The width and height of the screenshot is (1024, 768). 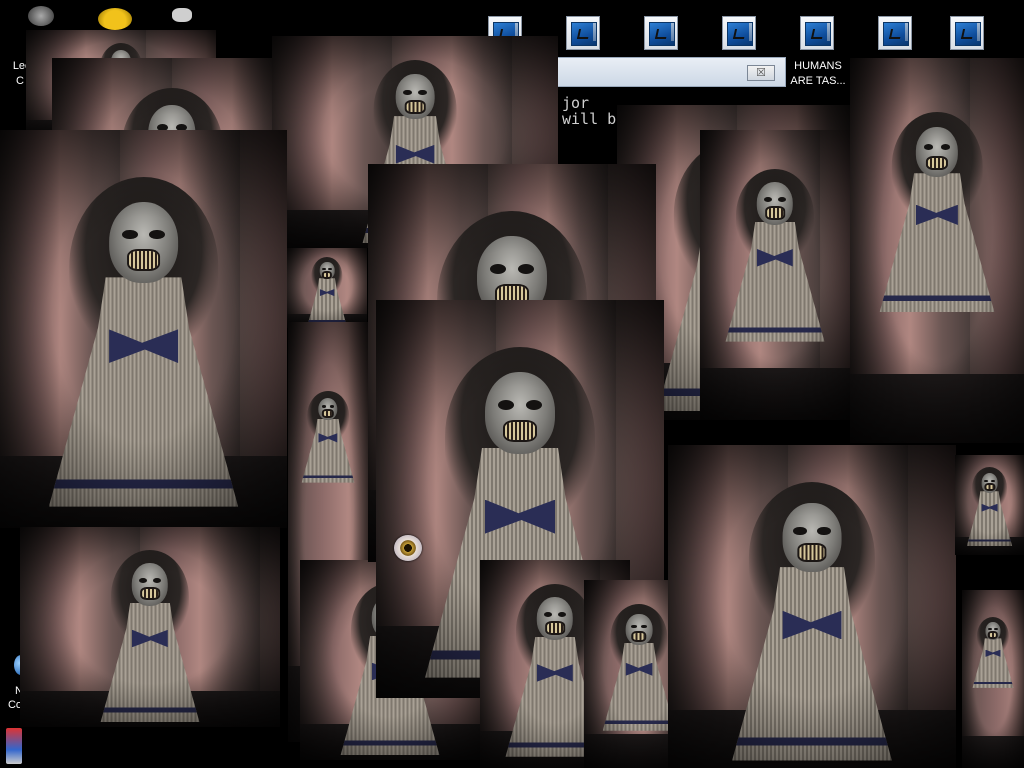 What do you see at coordinates (14, 746) in the screenshot?
I see `app-shortcut-icon` at bounding box center [14, 746].